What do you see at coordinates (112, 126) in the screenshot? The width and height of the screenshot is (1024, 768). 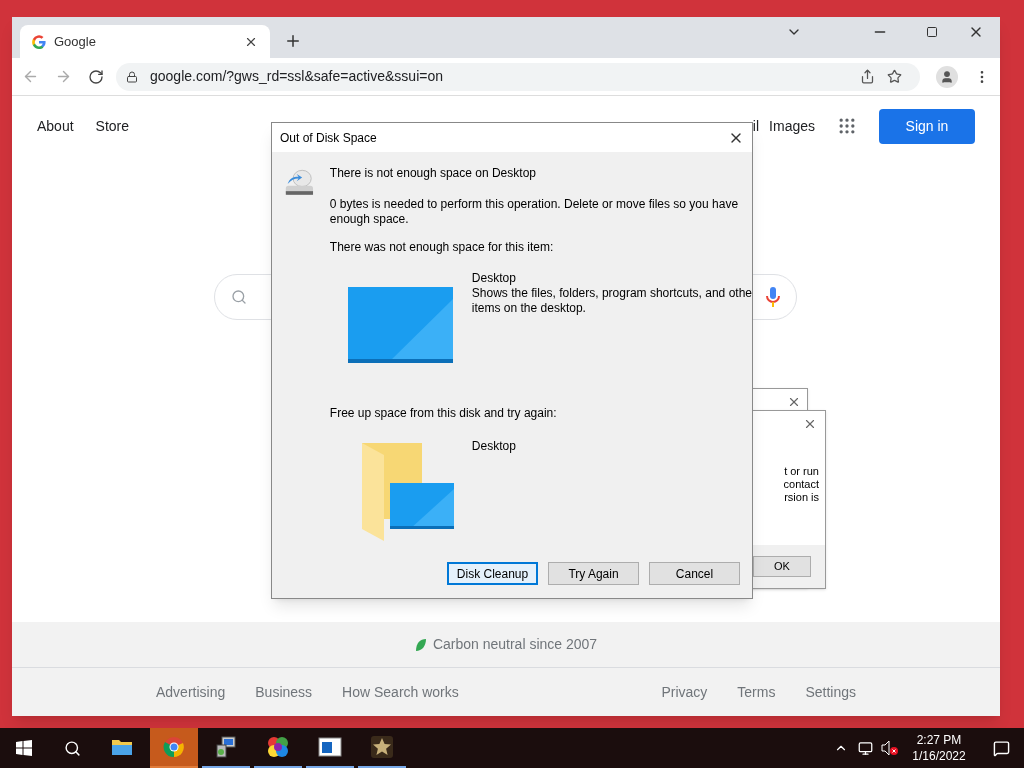 I see `nav-link: Store` at bounding box center [112, 126].